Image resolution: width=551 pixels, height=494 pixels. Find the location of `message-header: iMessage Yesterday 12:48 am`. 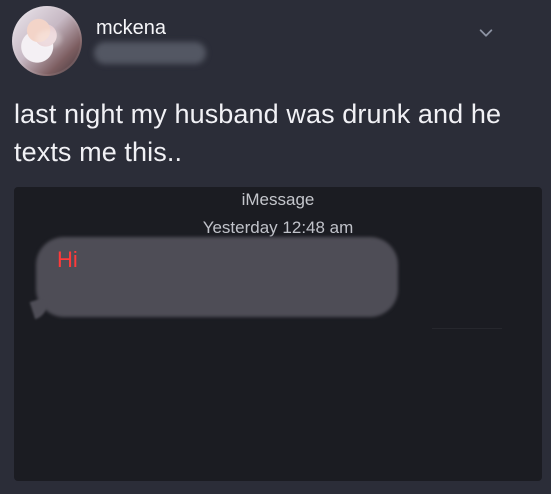

message-header: iMessage Yesterday 12:48 am is located at coordinates (278, 213).